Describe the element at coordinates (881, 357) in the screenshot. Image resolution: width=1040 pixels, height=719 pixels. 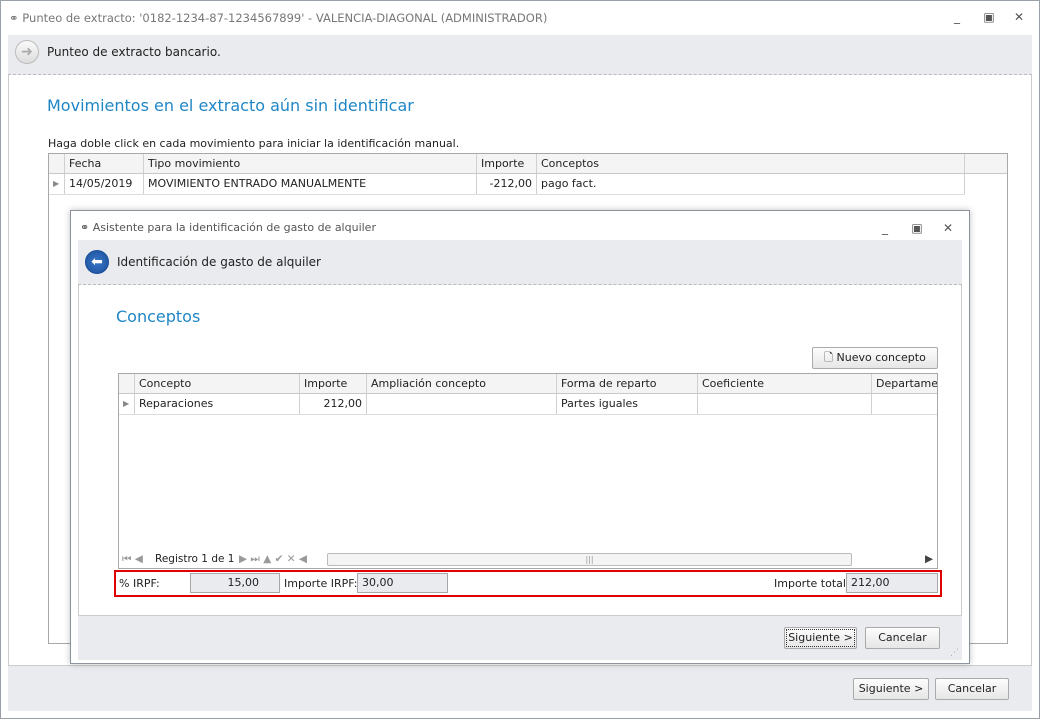
I see `new-concept-label: Nuevo concepto` at that location.